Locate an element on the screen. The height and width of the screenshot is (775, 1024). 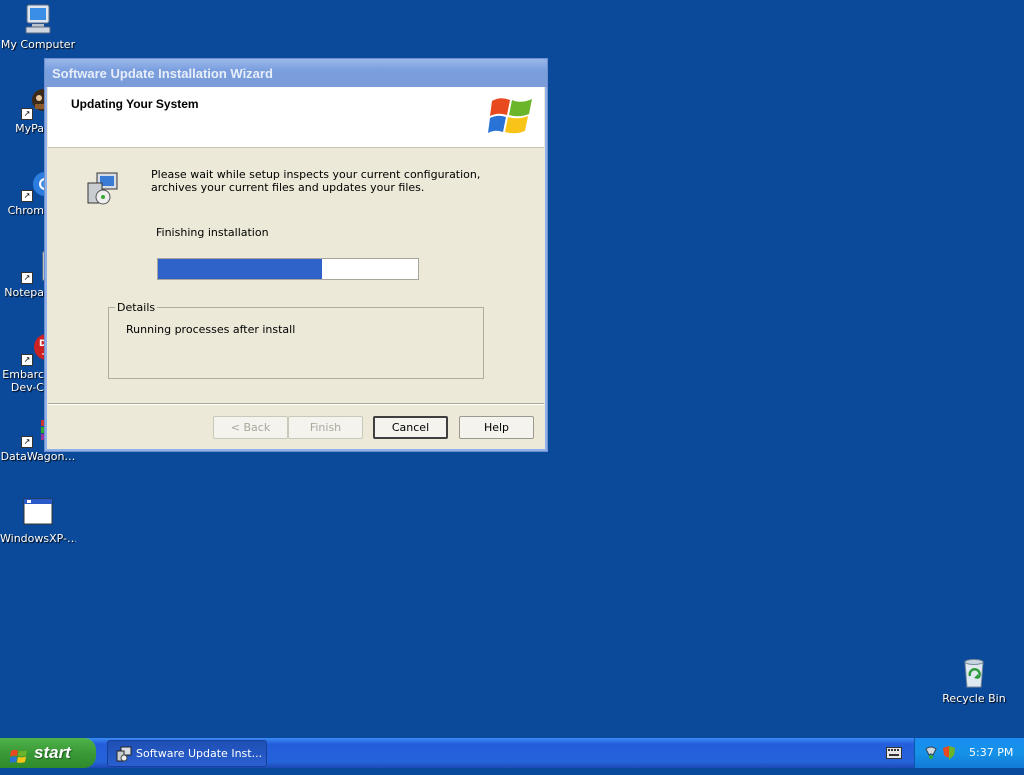
header-title: Updating Your System is located at coordinates (135, 104).